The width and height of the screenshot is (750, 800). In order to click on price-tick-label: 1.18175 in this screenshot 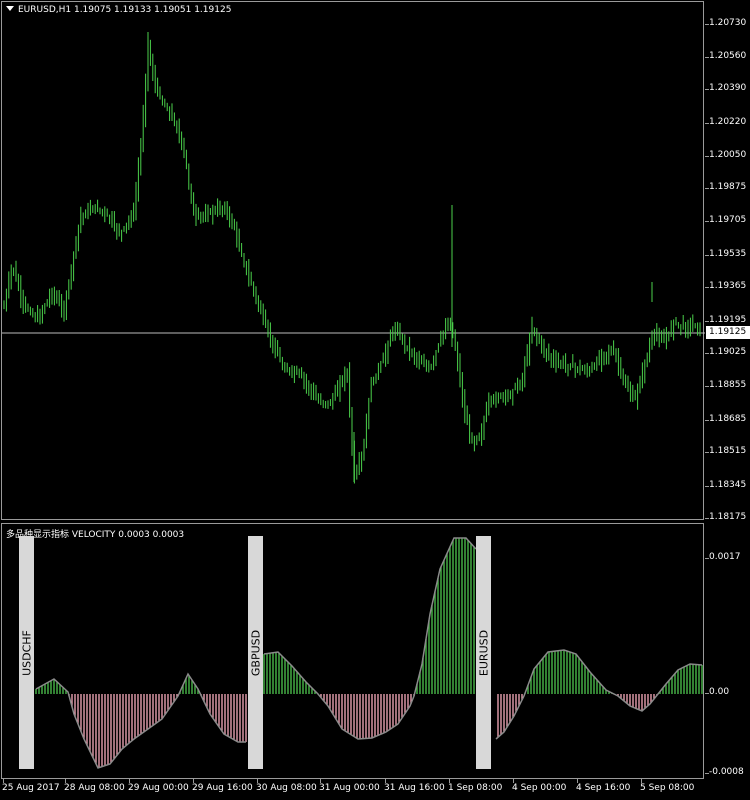, I will do `click(728, 517)`.